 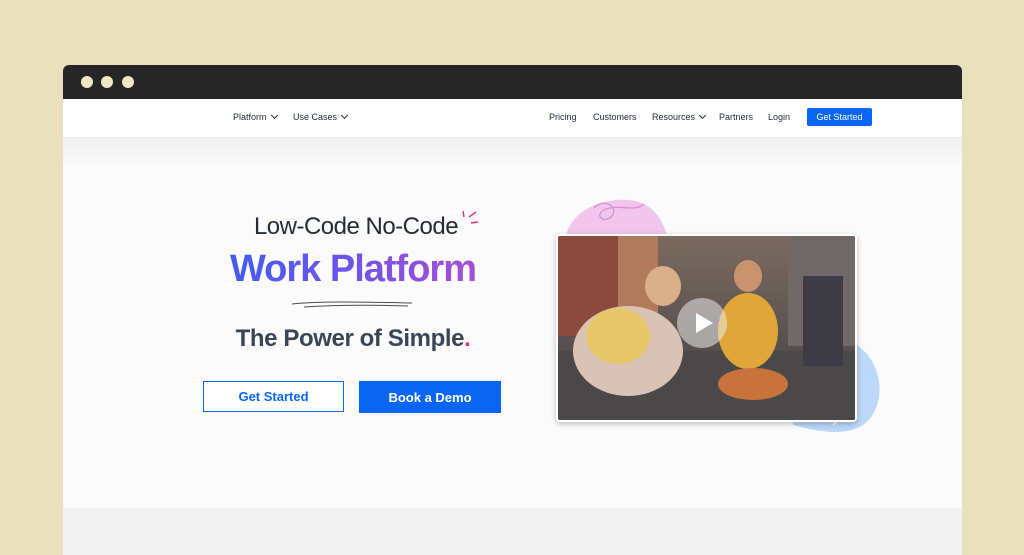 I want to click on nav-resources: Resources, so click(x=679, y=116).